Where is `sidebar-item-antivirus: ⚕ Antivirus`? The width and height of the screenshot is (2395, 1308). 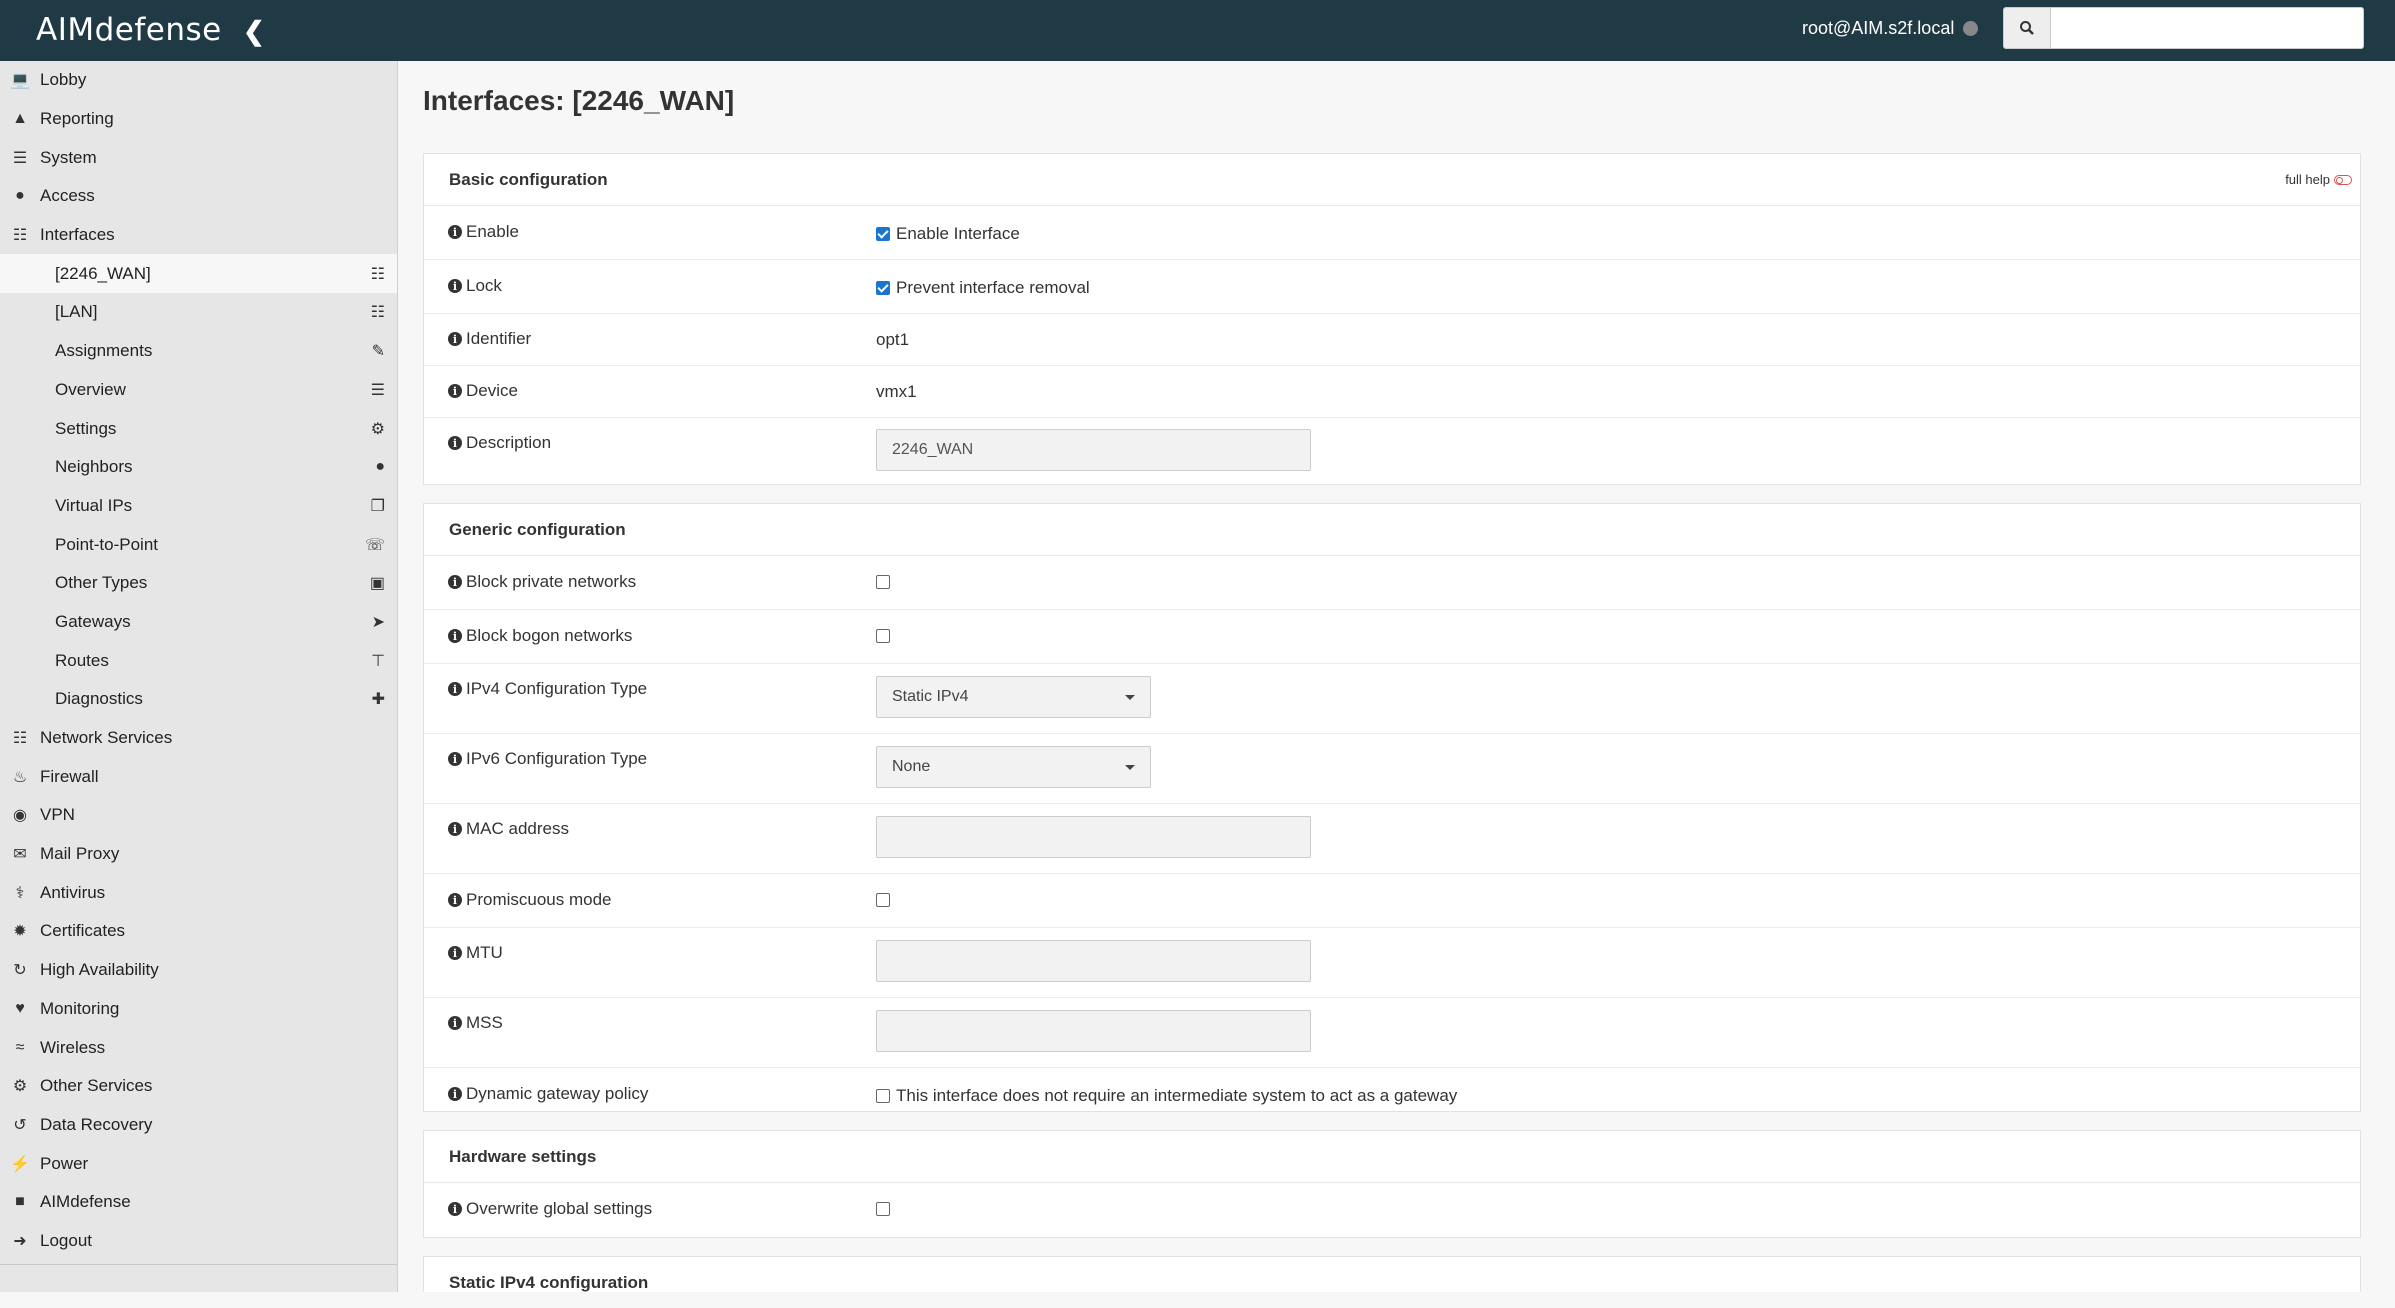
sidebar-item-antivirus: ⚕ Antivirus is located at coordinates (198, 892).